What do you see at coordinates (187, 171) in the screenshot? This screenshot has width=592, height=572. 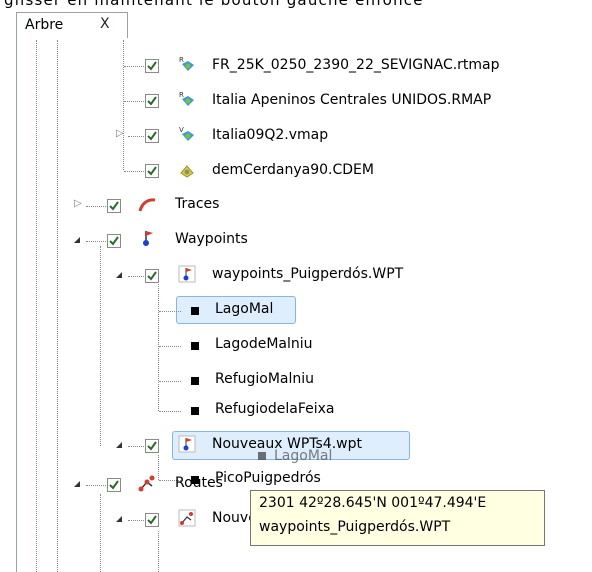 I see `dem-icon` at bounding box center [187, 171].